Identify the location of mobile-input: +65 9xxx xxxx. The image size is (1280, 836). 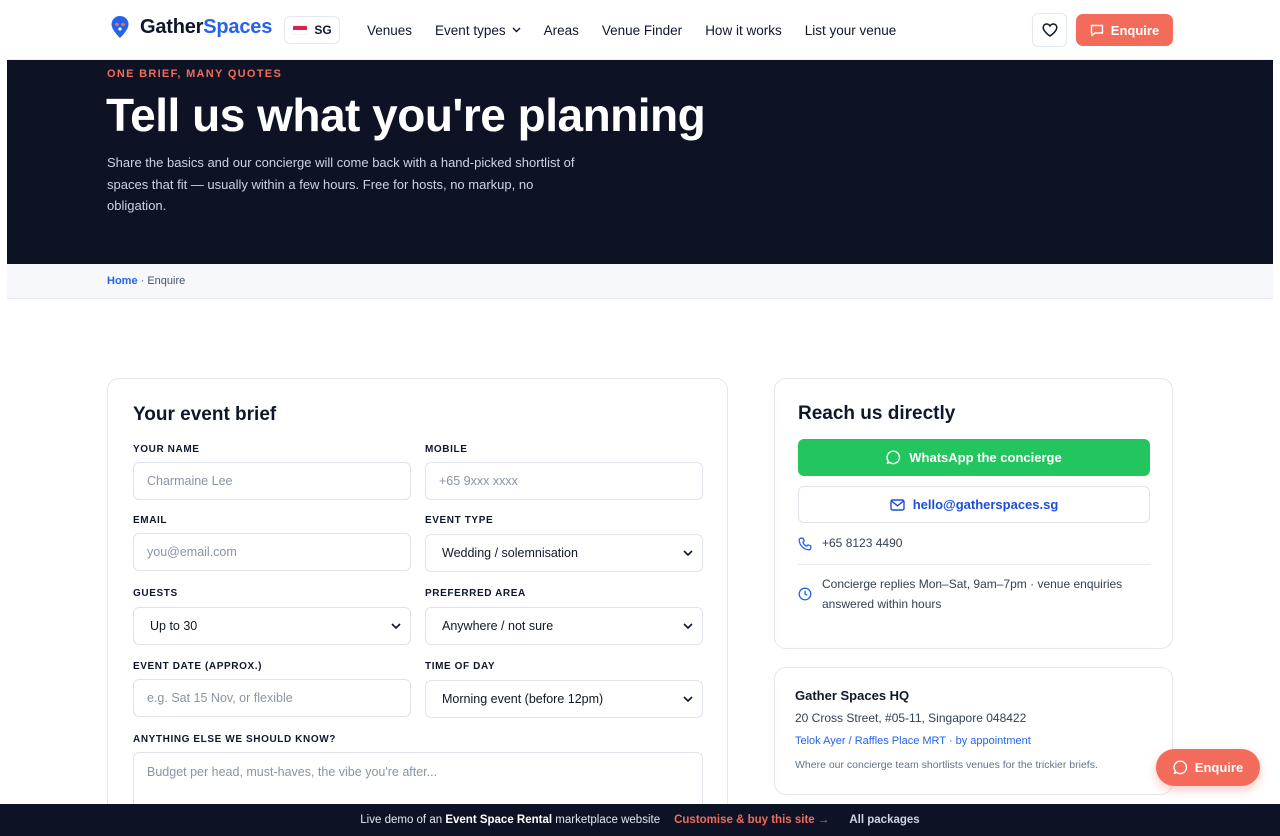
(564, 481).